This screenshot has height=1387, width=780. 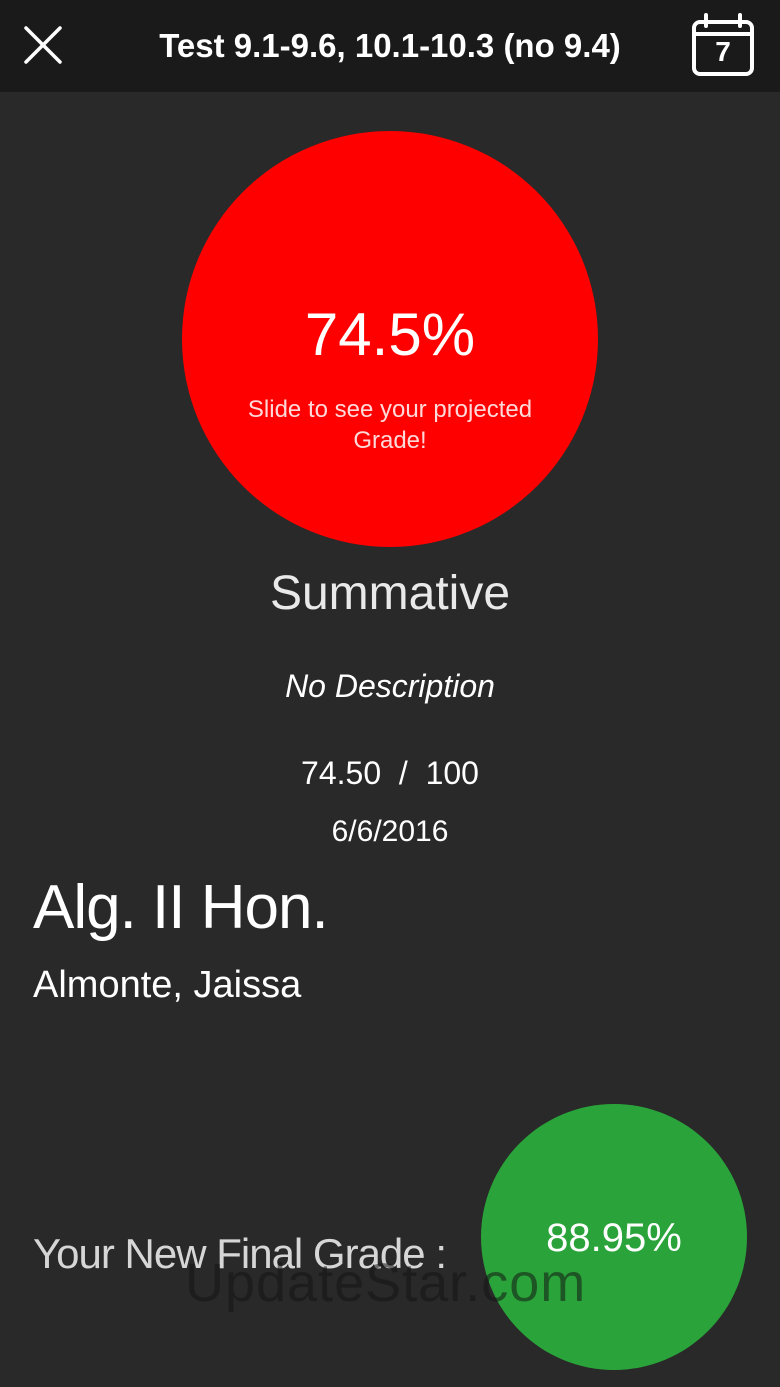 I want to click on close-icon, so click(x=43, y=45).